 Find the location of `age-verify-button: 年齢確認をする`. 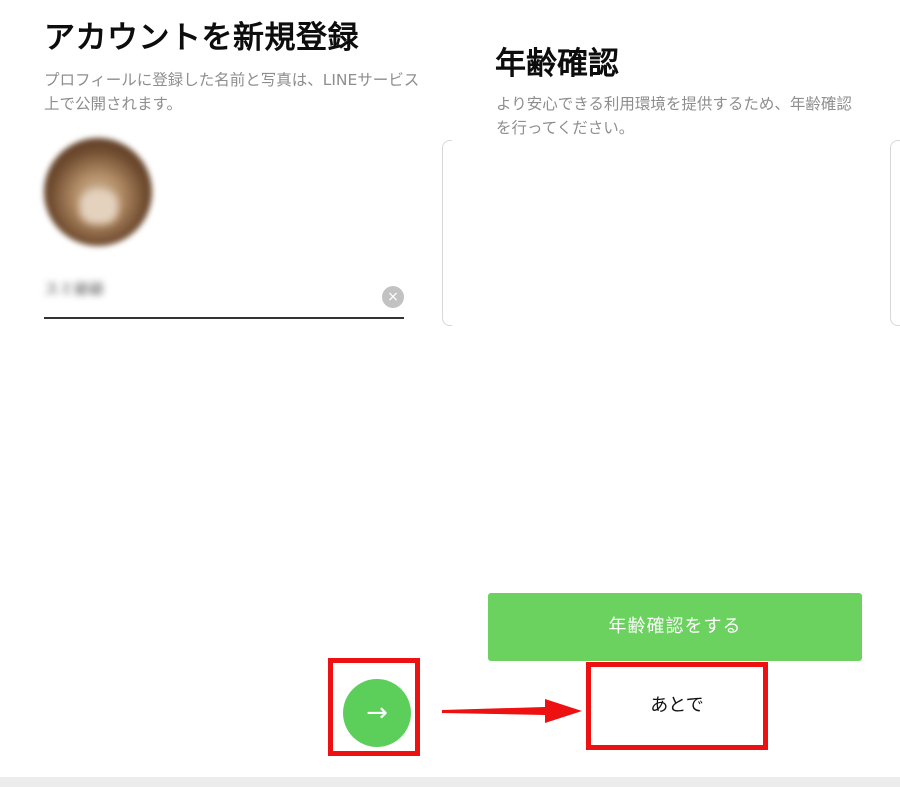

age-verify-button: 年齢確認をする is located at coordinates (675, 627).